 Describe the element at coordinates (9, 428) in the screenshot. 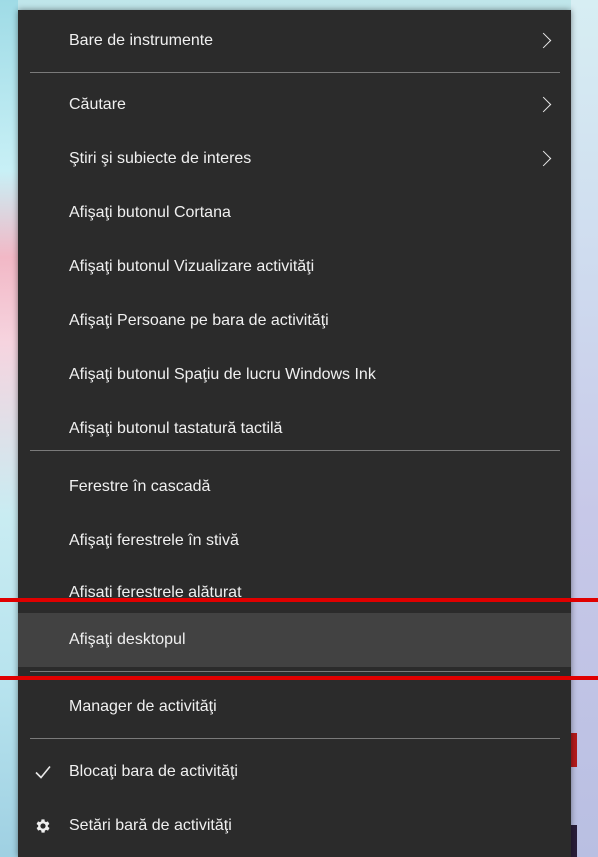

I see `desktop-background-left` at that location.